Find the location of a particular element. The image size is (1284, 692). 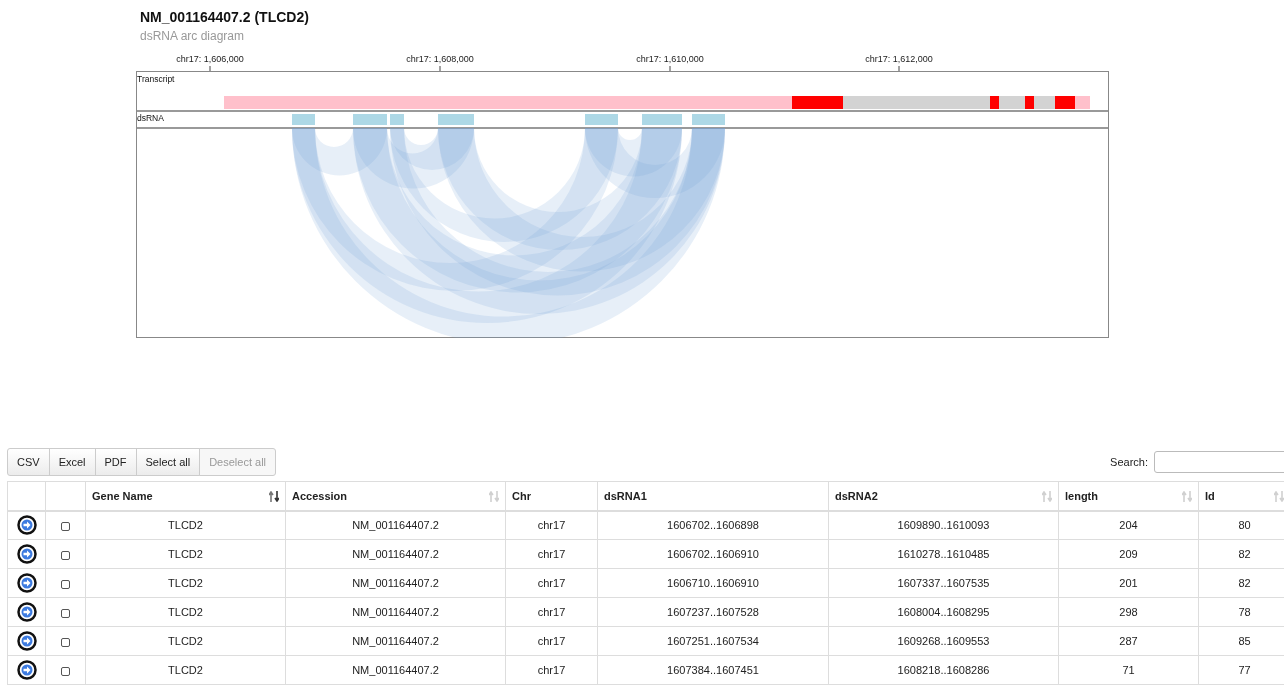

search-field is located at coordinates (1219, 462).